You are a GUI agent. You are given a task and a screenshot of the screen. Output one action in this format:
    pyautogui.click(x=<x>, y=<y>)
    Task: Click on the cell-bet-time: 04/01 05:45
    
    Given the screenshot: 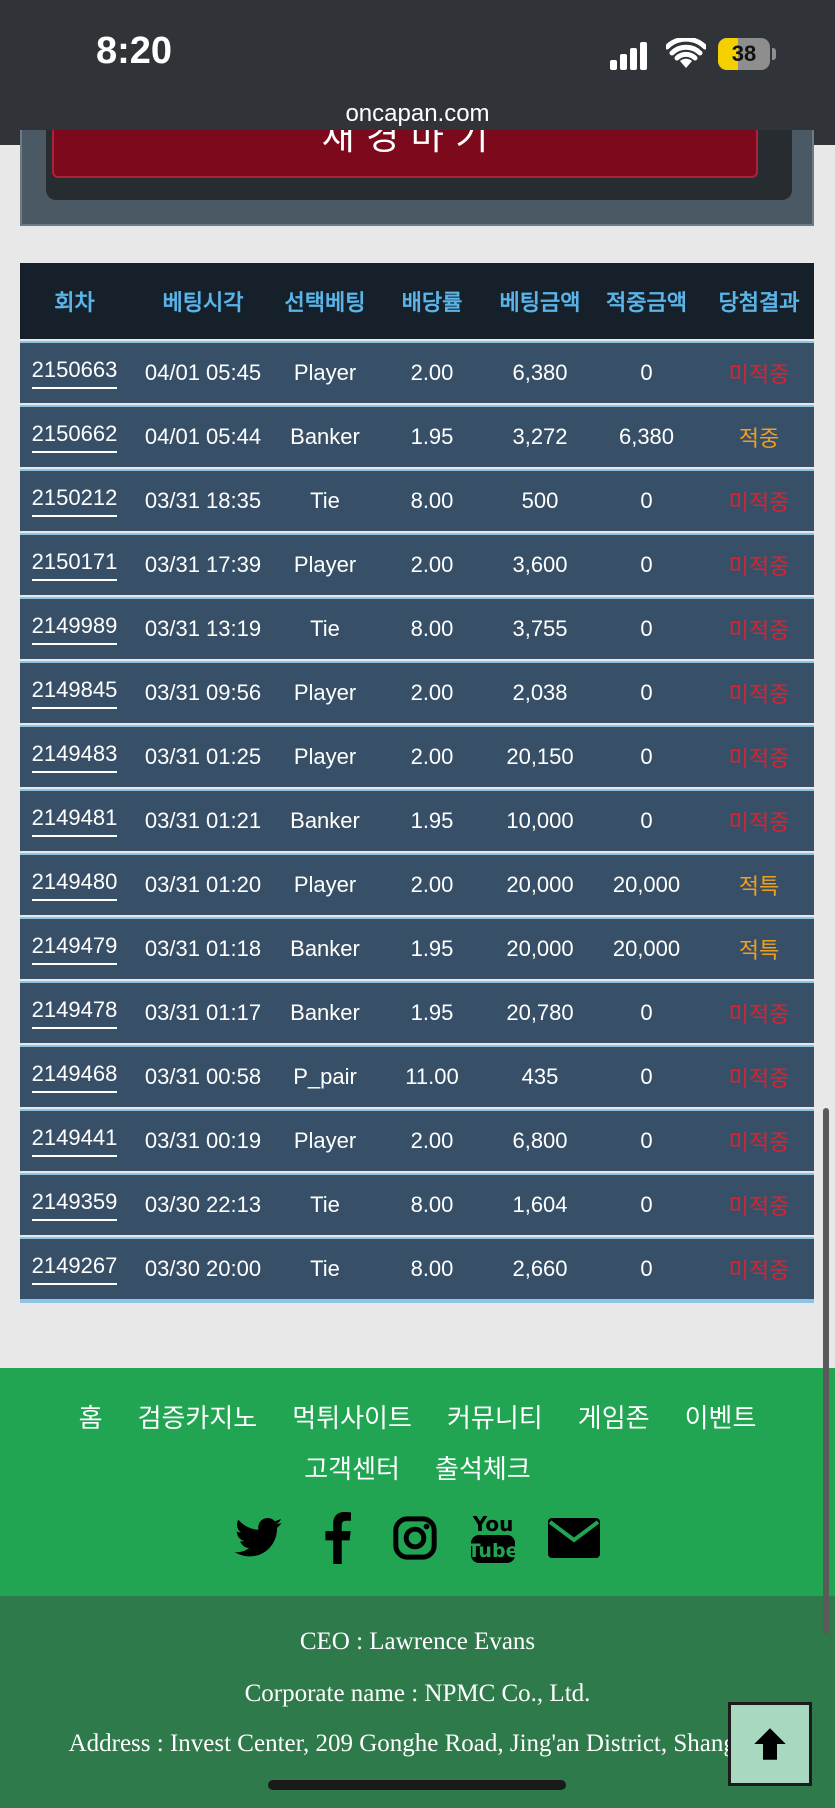 What is the action you would take?
    pyautogui.click(x=203, y=372)
    